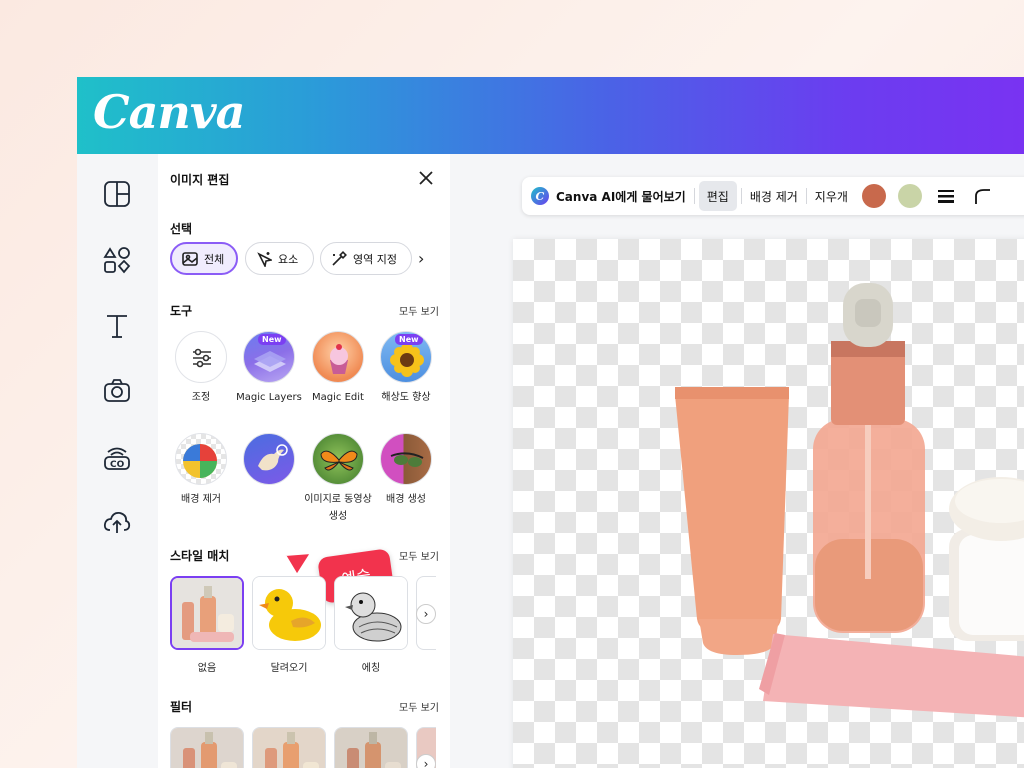  I want to click on svg-text: CO, so click(117, 465).